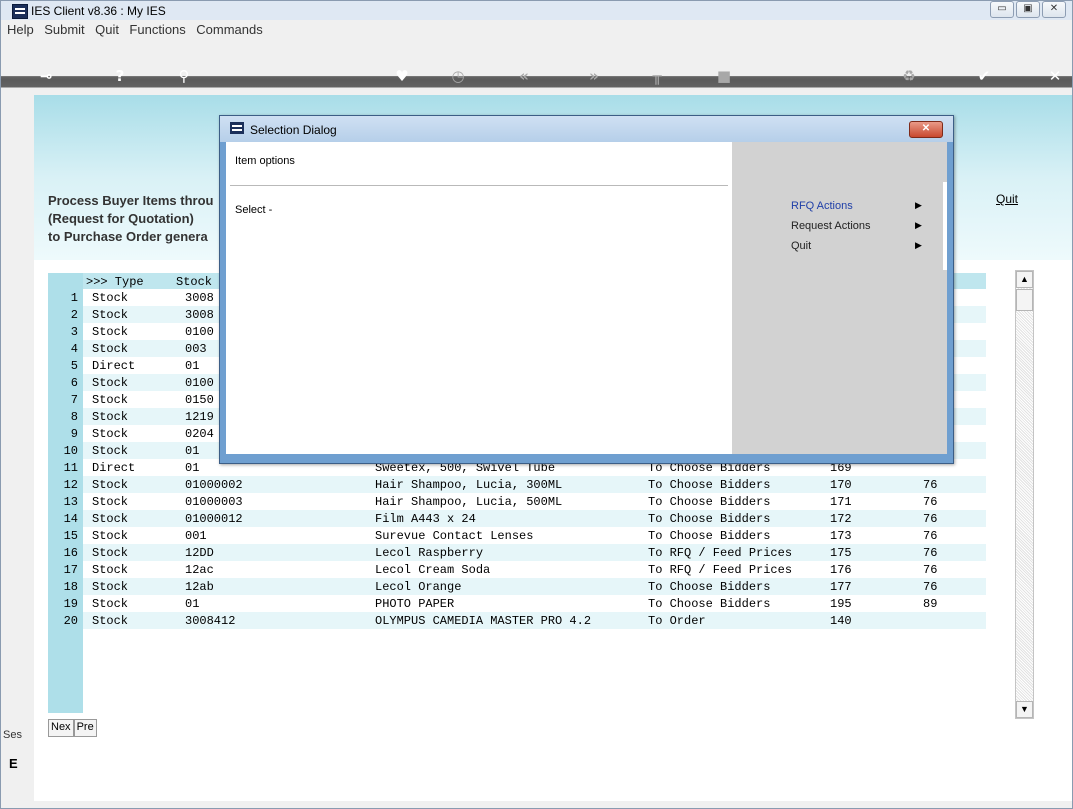 This screenshot has height=809, width=1073. Describe the element at coordinates (1024, 279) in the screenshot. I see `scroll-up-arrow: ▲` at that location.